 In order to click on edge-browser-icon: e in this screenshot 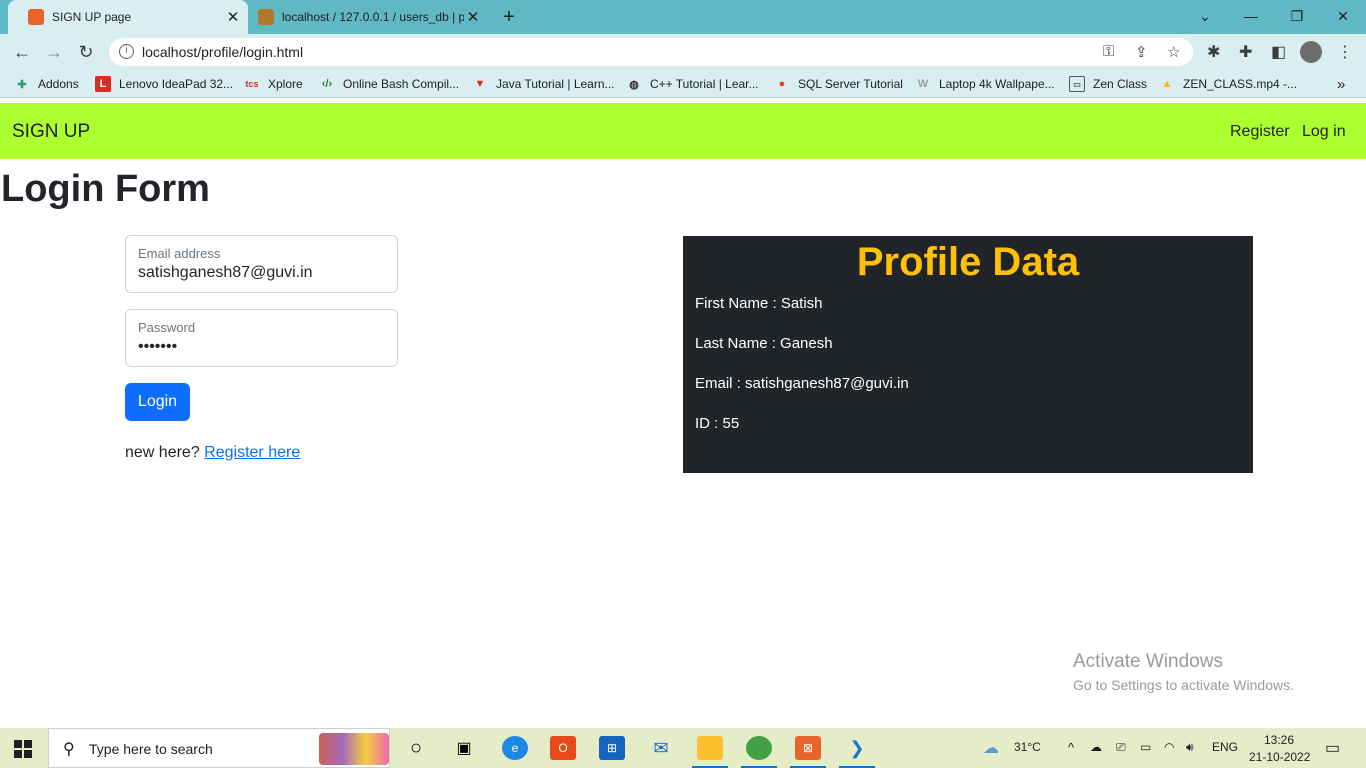, I will do `click(515, 748)`.